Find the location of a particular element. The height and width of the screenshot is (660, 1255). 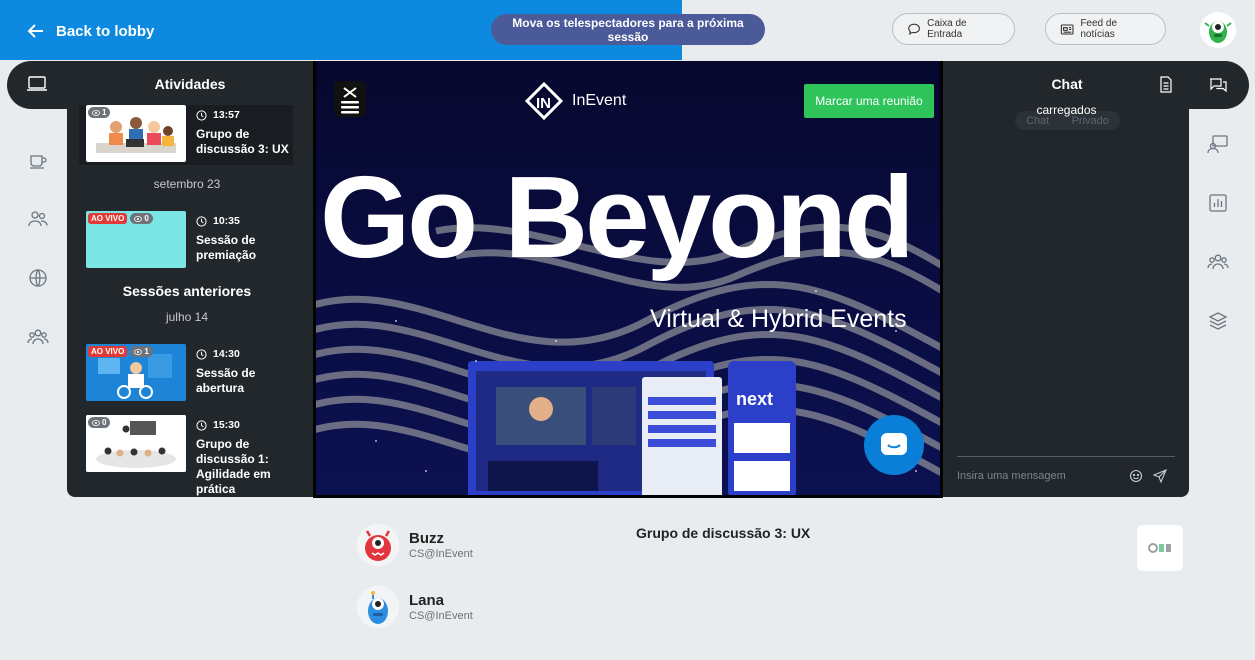

inbox-button: Caixa de Entrada is located at coordinates (953, 29).